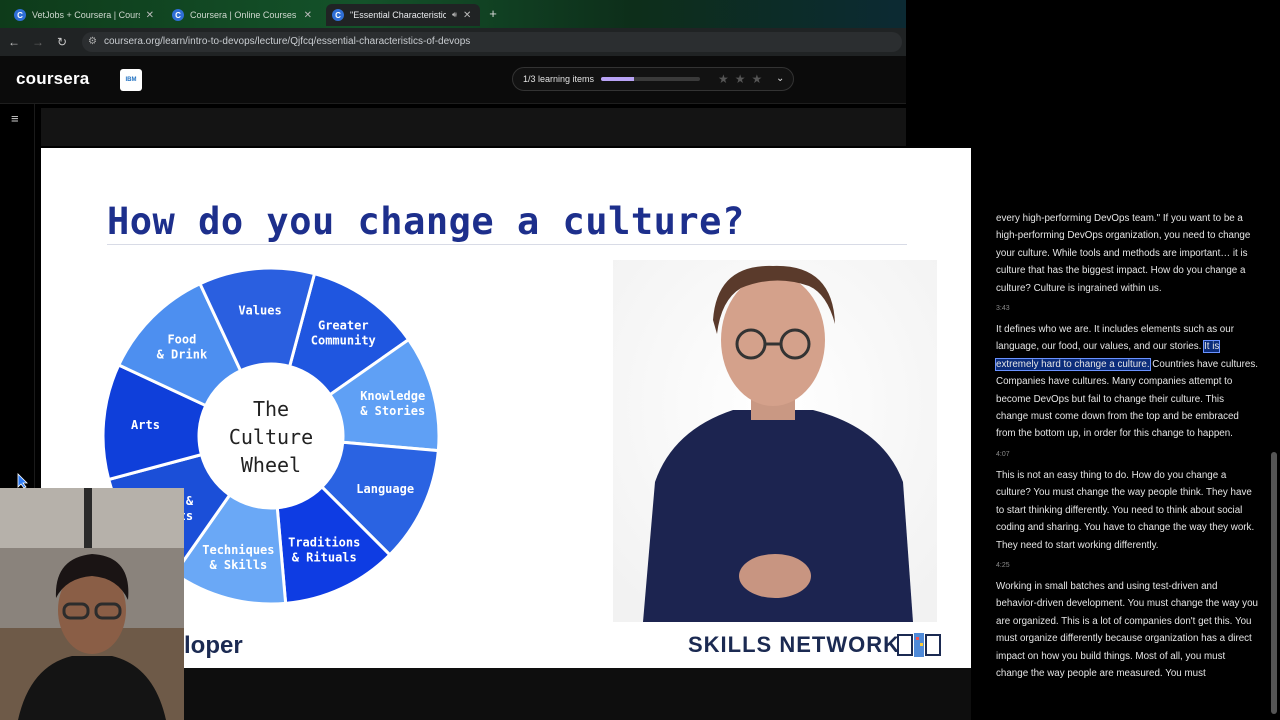 The width and height of the screenshot is (1280, 720). Describe the element at coordinates (398, 15) in the screenshot. I see `tab-label: "Essential Characteristics of` at that location.